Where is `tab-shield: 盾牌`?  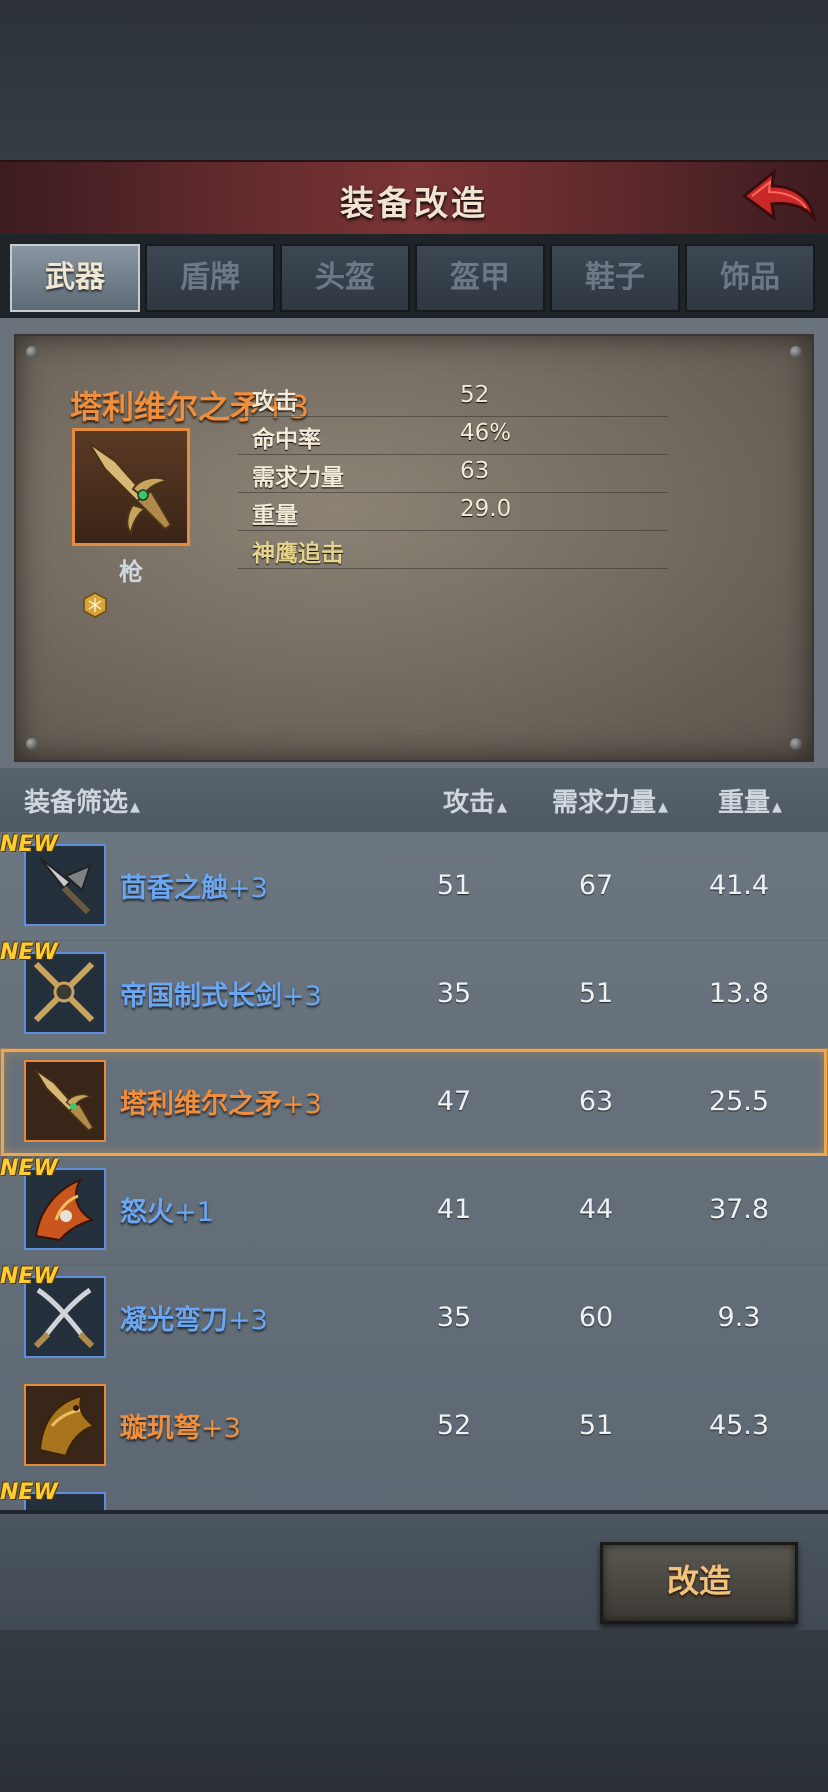 tab-shield: 盾牌 is located at coordinates (210, 278).